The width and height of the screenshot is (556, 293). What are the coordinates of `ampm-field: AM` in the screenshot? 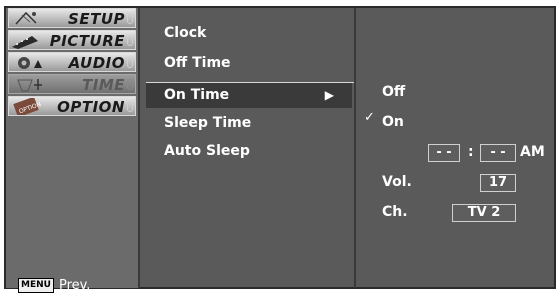 It's located at (532, 152).